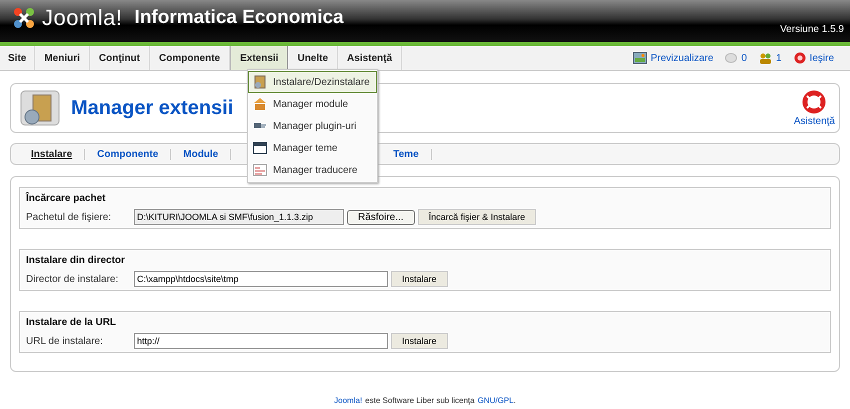 Image resolution: width=850 pixels, height=409 pixels. I want to click on menu-item: Extensii, so click(259, 58).